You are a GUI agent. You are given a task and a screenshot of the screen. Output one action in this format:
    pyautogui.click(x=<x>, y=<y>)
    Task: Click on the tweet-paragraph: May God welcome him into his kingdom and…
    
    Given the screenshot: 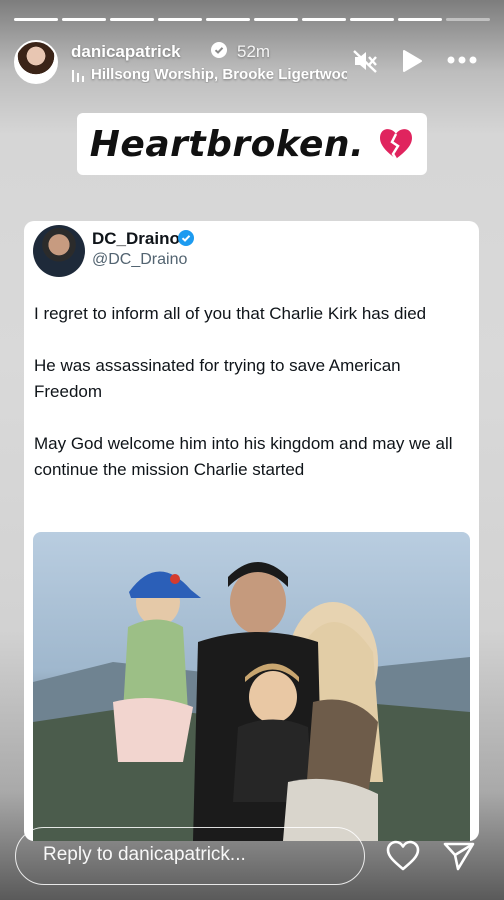 What is the action you would take?
    pyautogui.click(x=243, y=456)
    